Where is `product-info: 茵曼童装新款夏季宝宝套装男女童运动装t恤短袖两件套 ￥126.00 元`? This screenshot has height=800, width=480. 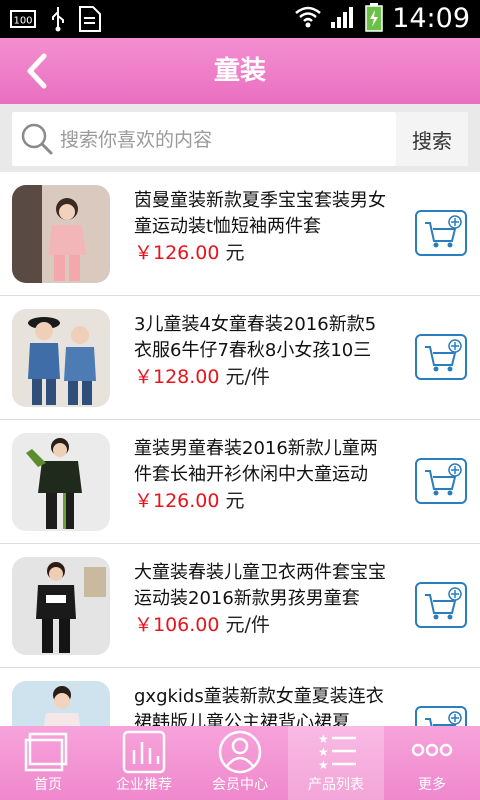 product-info: 茵曼童装新款夏季宝宝套装男女童运动装t恤短袖两件套 ￥126.00 元 is located at coordinates (264, 227).